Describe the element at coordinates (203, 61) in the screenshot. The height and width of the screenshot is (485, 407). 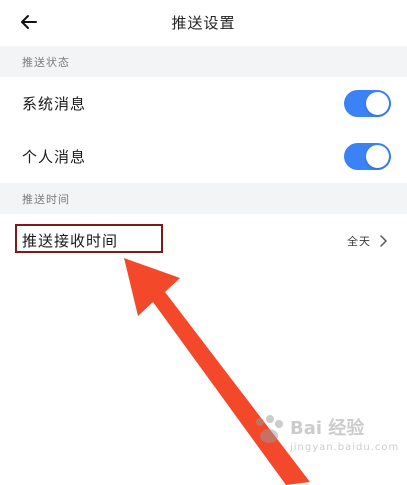
I see `section-header-push-status: 推送状态` at that location.